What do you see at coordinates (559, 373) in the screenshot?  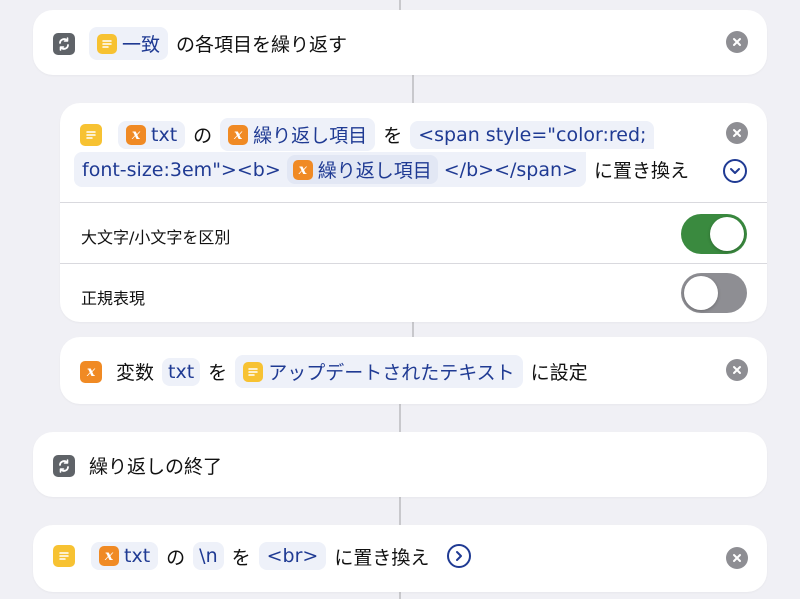 I see `set-suffix: に設定` at bounding box center [559, 373].